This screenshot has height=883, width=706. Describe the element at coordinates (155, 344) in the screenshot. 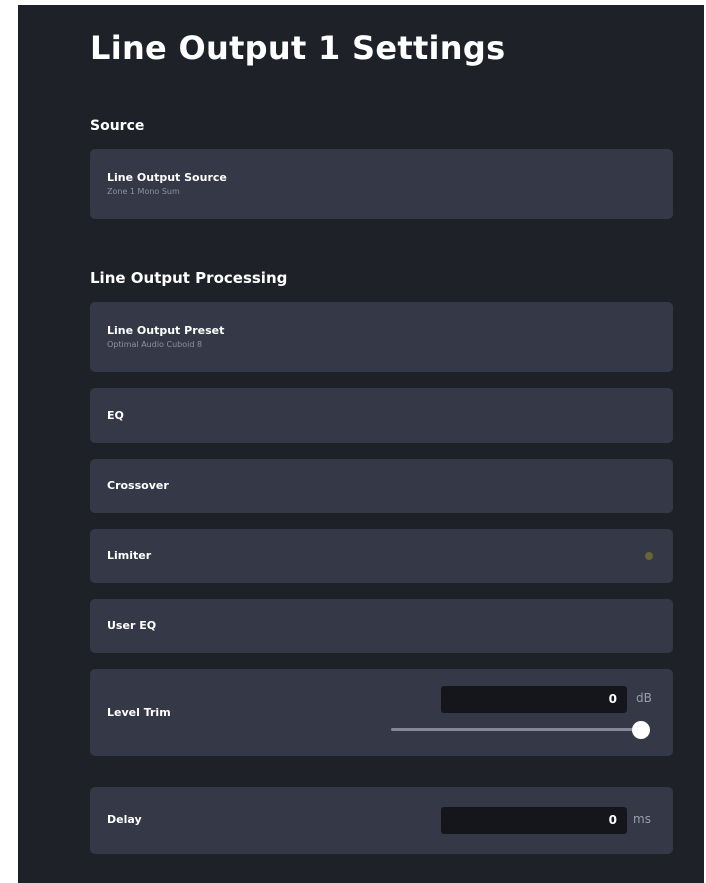

I see `line-output-preset-value: Optimal Audio Cuboid 8` at that location.